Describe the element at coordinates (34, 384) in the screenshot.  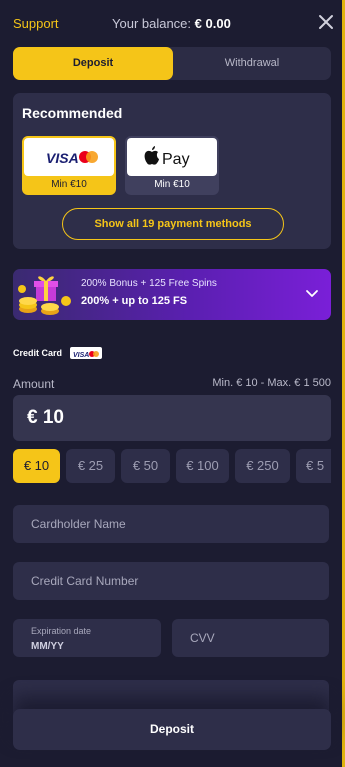
I see `amount-label: Amount` at that location.